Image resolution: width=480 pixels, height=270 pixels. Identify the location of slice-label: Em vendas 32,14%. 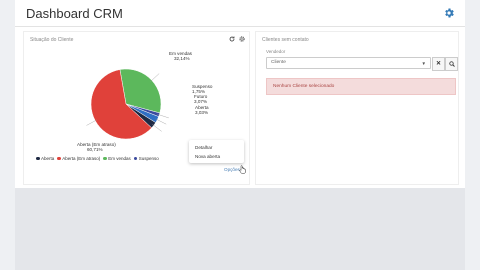
(180, 56).